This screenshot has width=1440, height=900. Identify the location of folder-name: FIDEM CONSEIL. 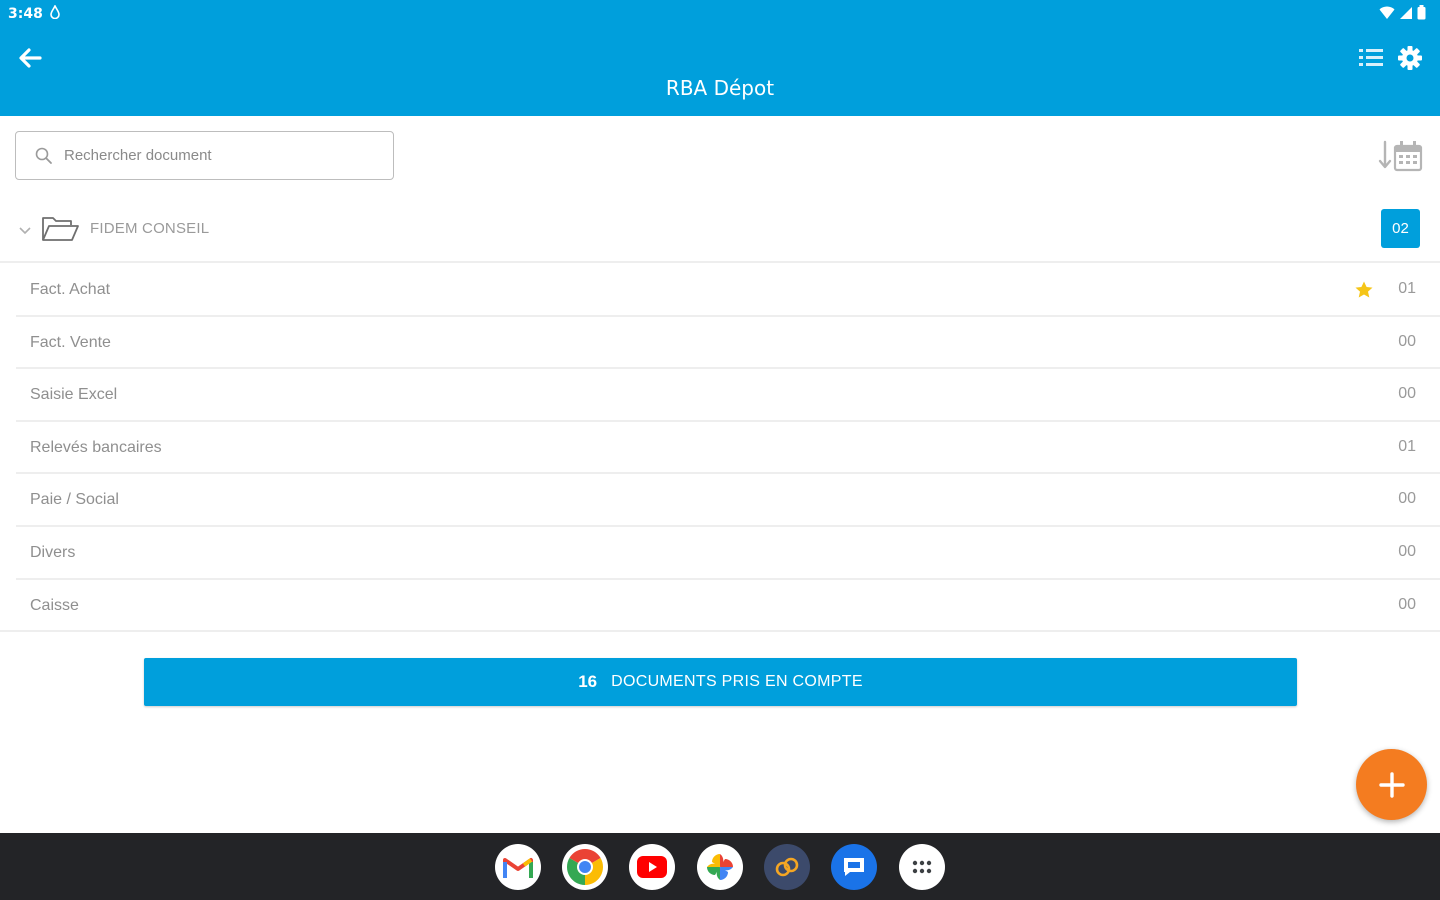
(150, 228).